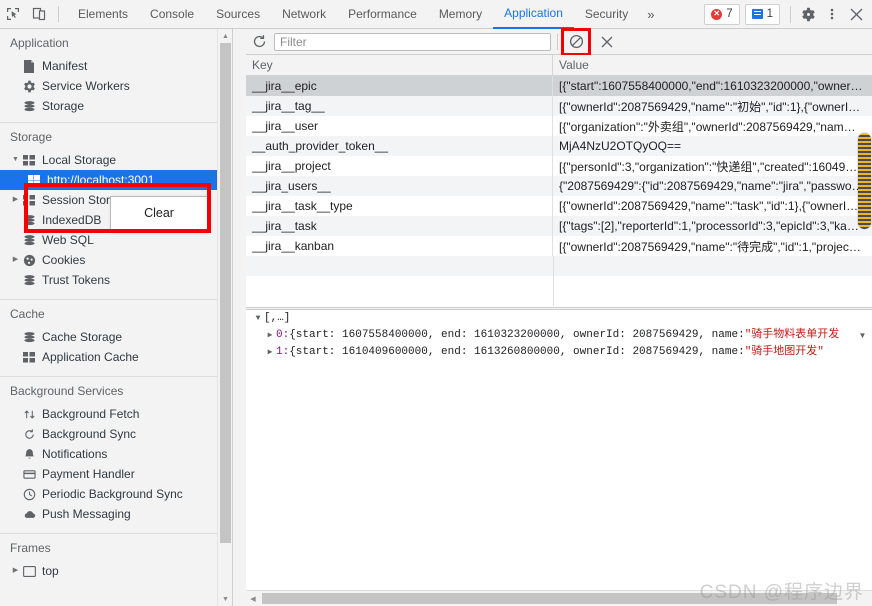 The image size is (872, 606). Describe the element at coordinates (116, 454) in the screenshot. I see `sidebar-item-notifications: ▶ Notifications` at that location.